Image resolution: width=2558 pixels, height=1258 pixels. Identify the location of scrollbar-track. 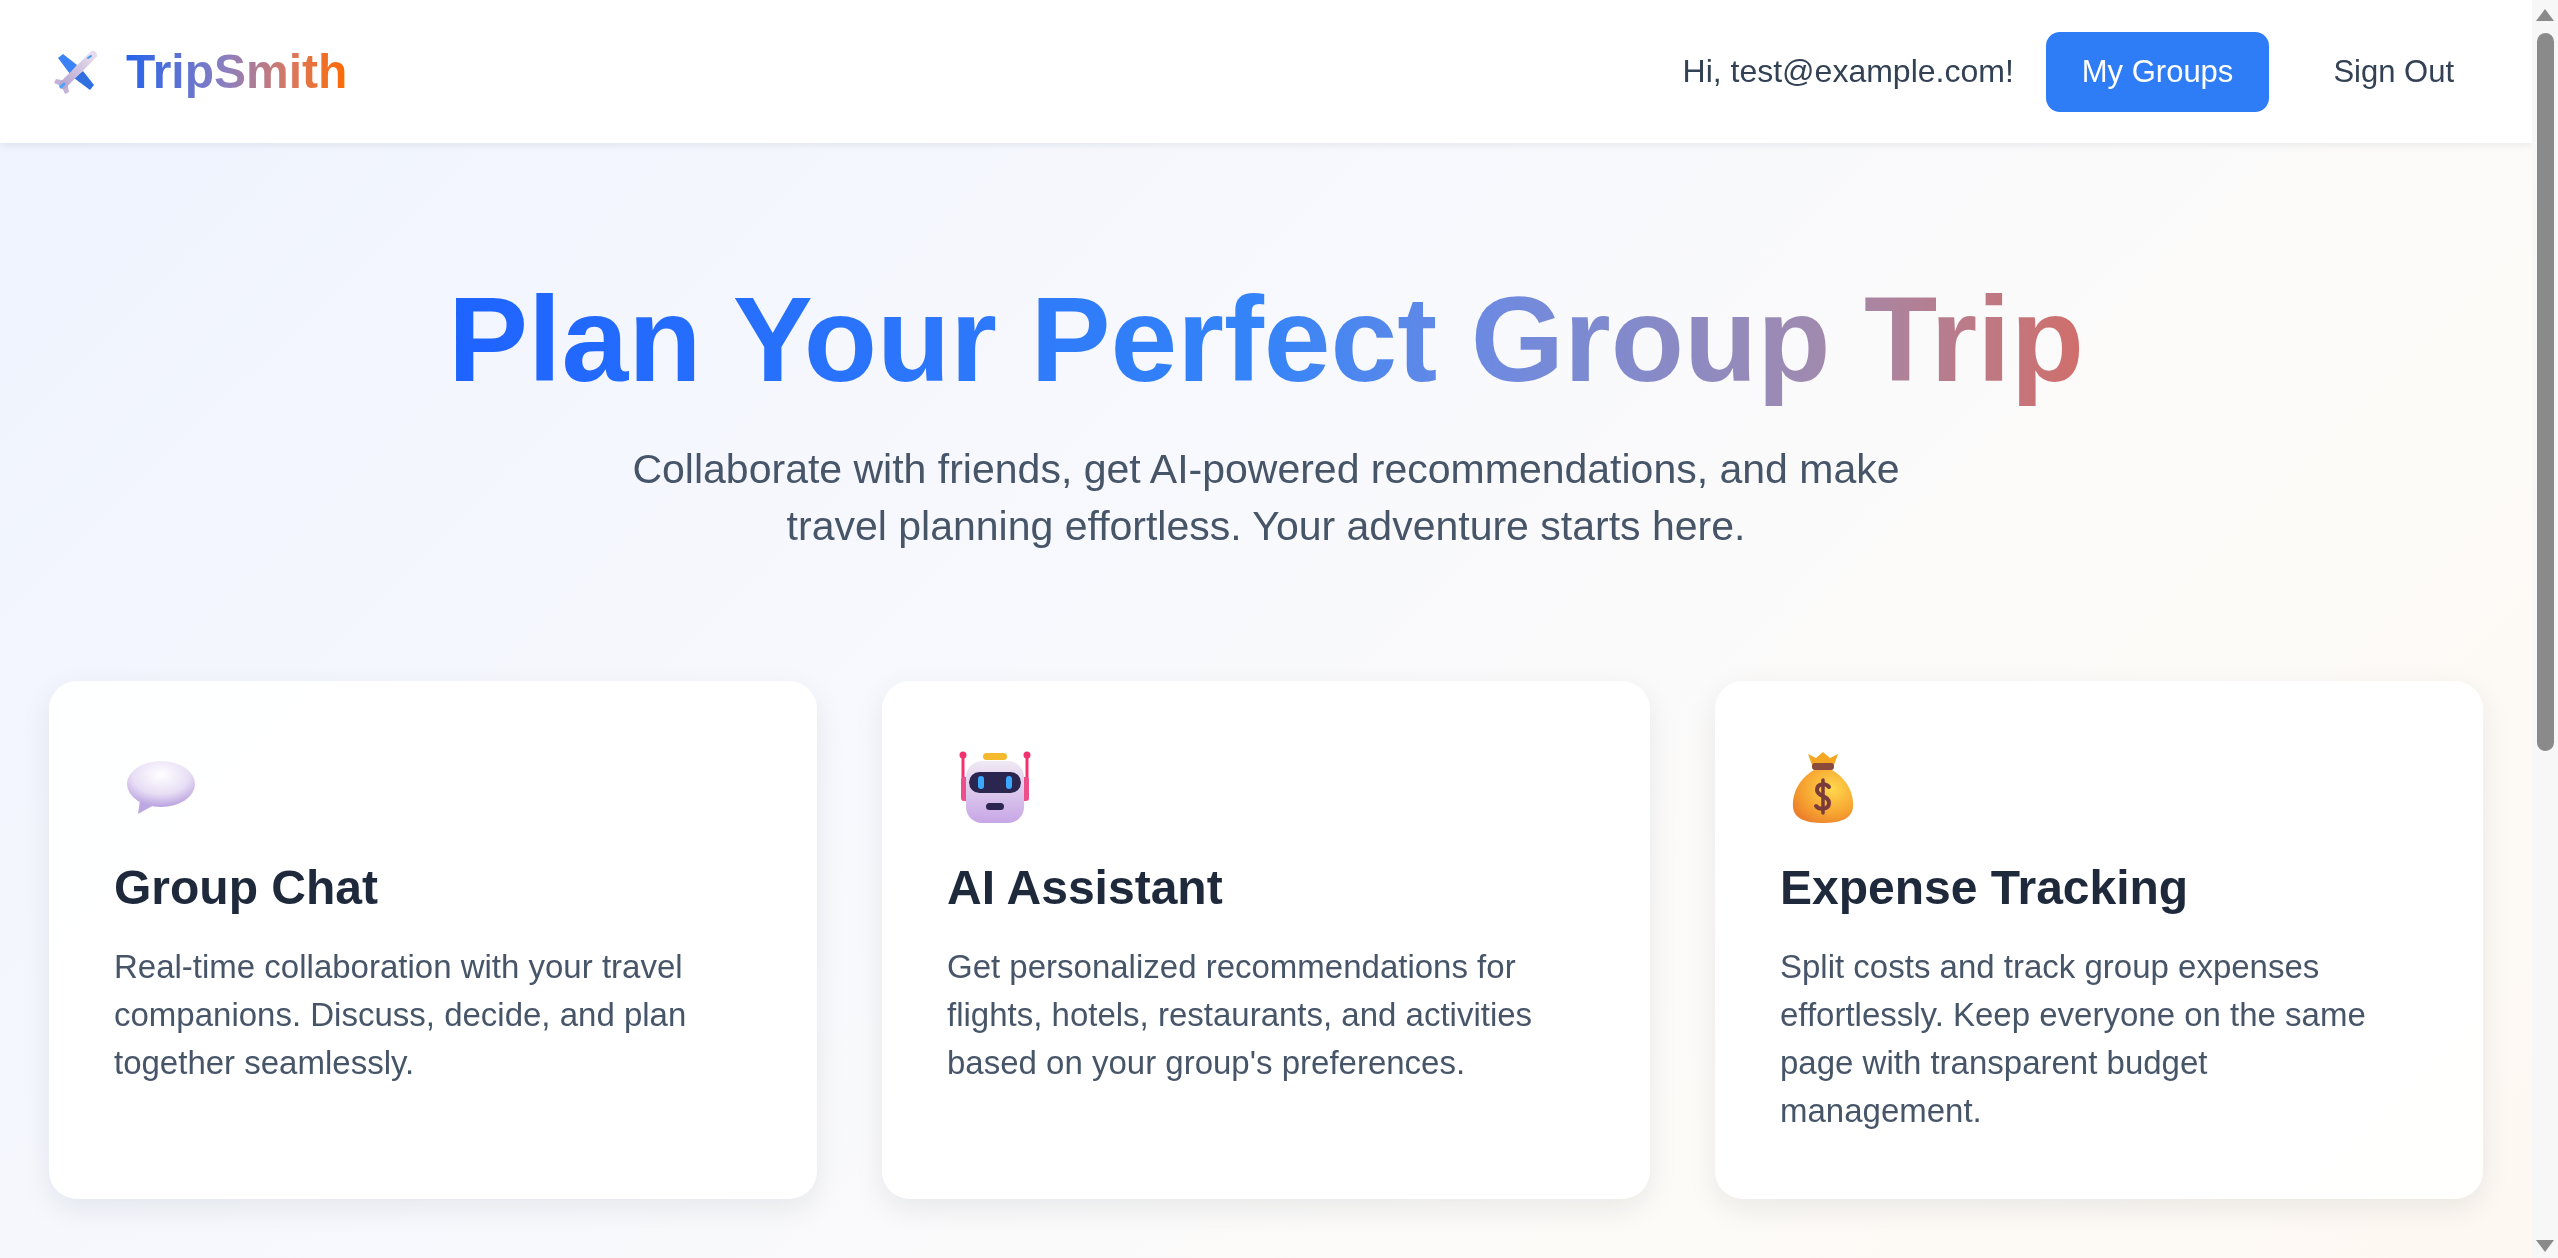
(2545, 629).